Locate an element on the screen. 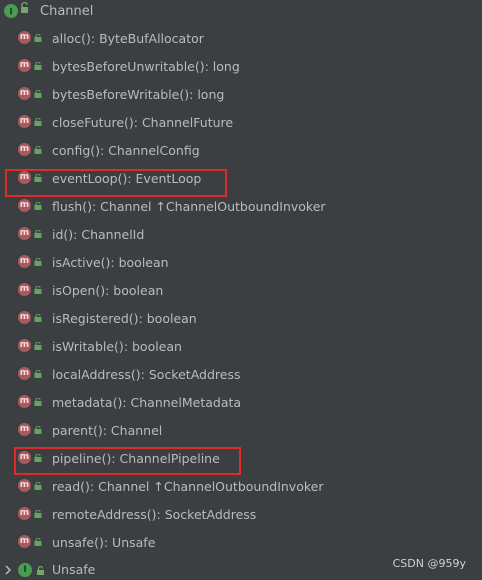  member-name: isActive() is located at coordinates (81, 262).